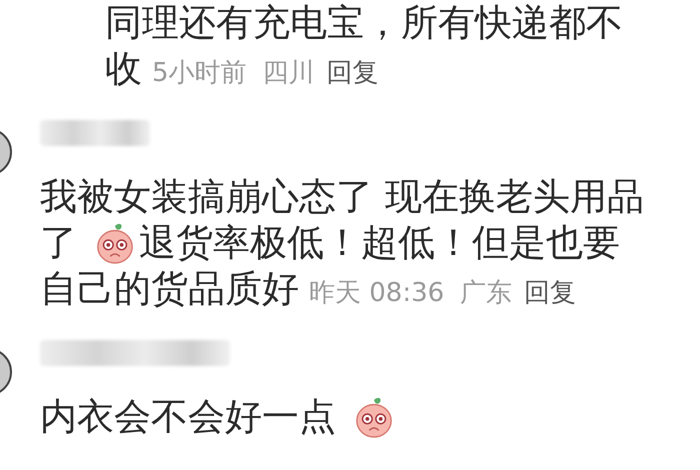 The width and height of the screenshot is (700, 470). What do you see at coordinates (486, 293) in the screenshot?
I see `comment-region: 广东` at bounding box center [486, 293].